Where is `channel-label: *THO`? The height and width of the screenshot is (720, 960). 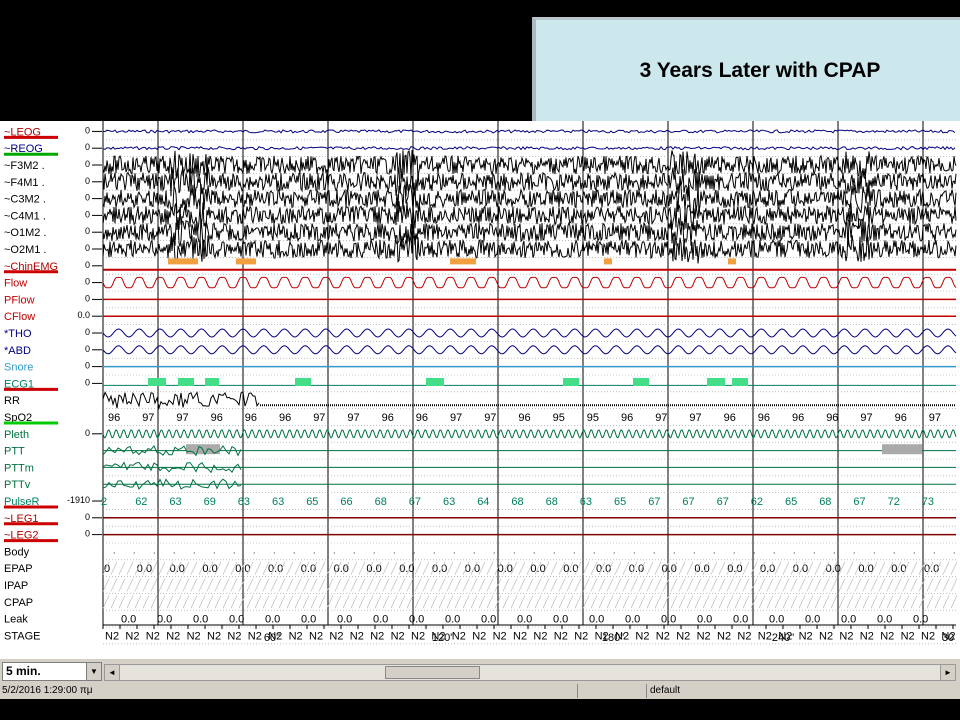
channel-label: *THO is located at coordinates (18, 334).